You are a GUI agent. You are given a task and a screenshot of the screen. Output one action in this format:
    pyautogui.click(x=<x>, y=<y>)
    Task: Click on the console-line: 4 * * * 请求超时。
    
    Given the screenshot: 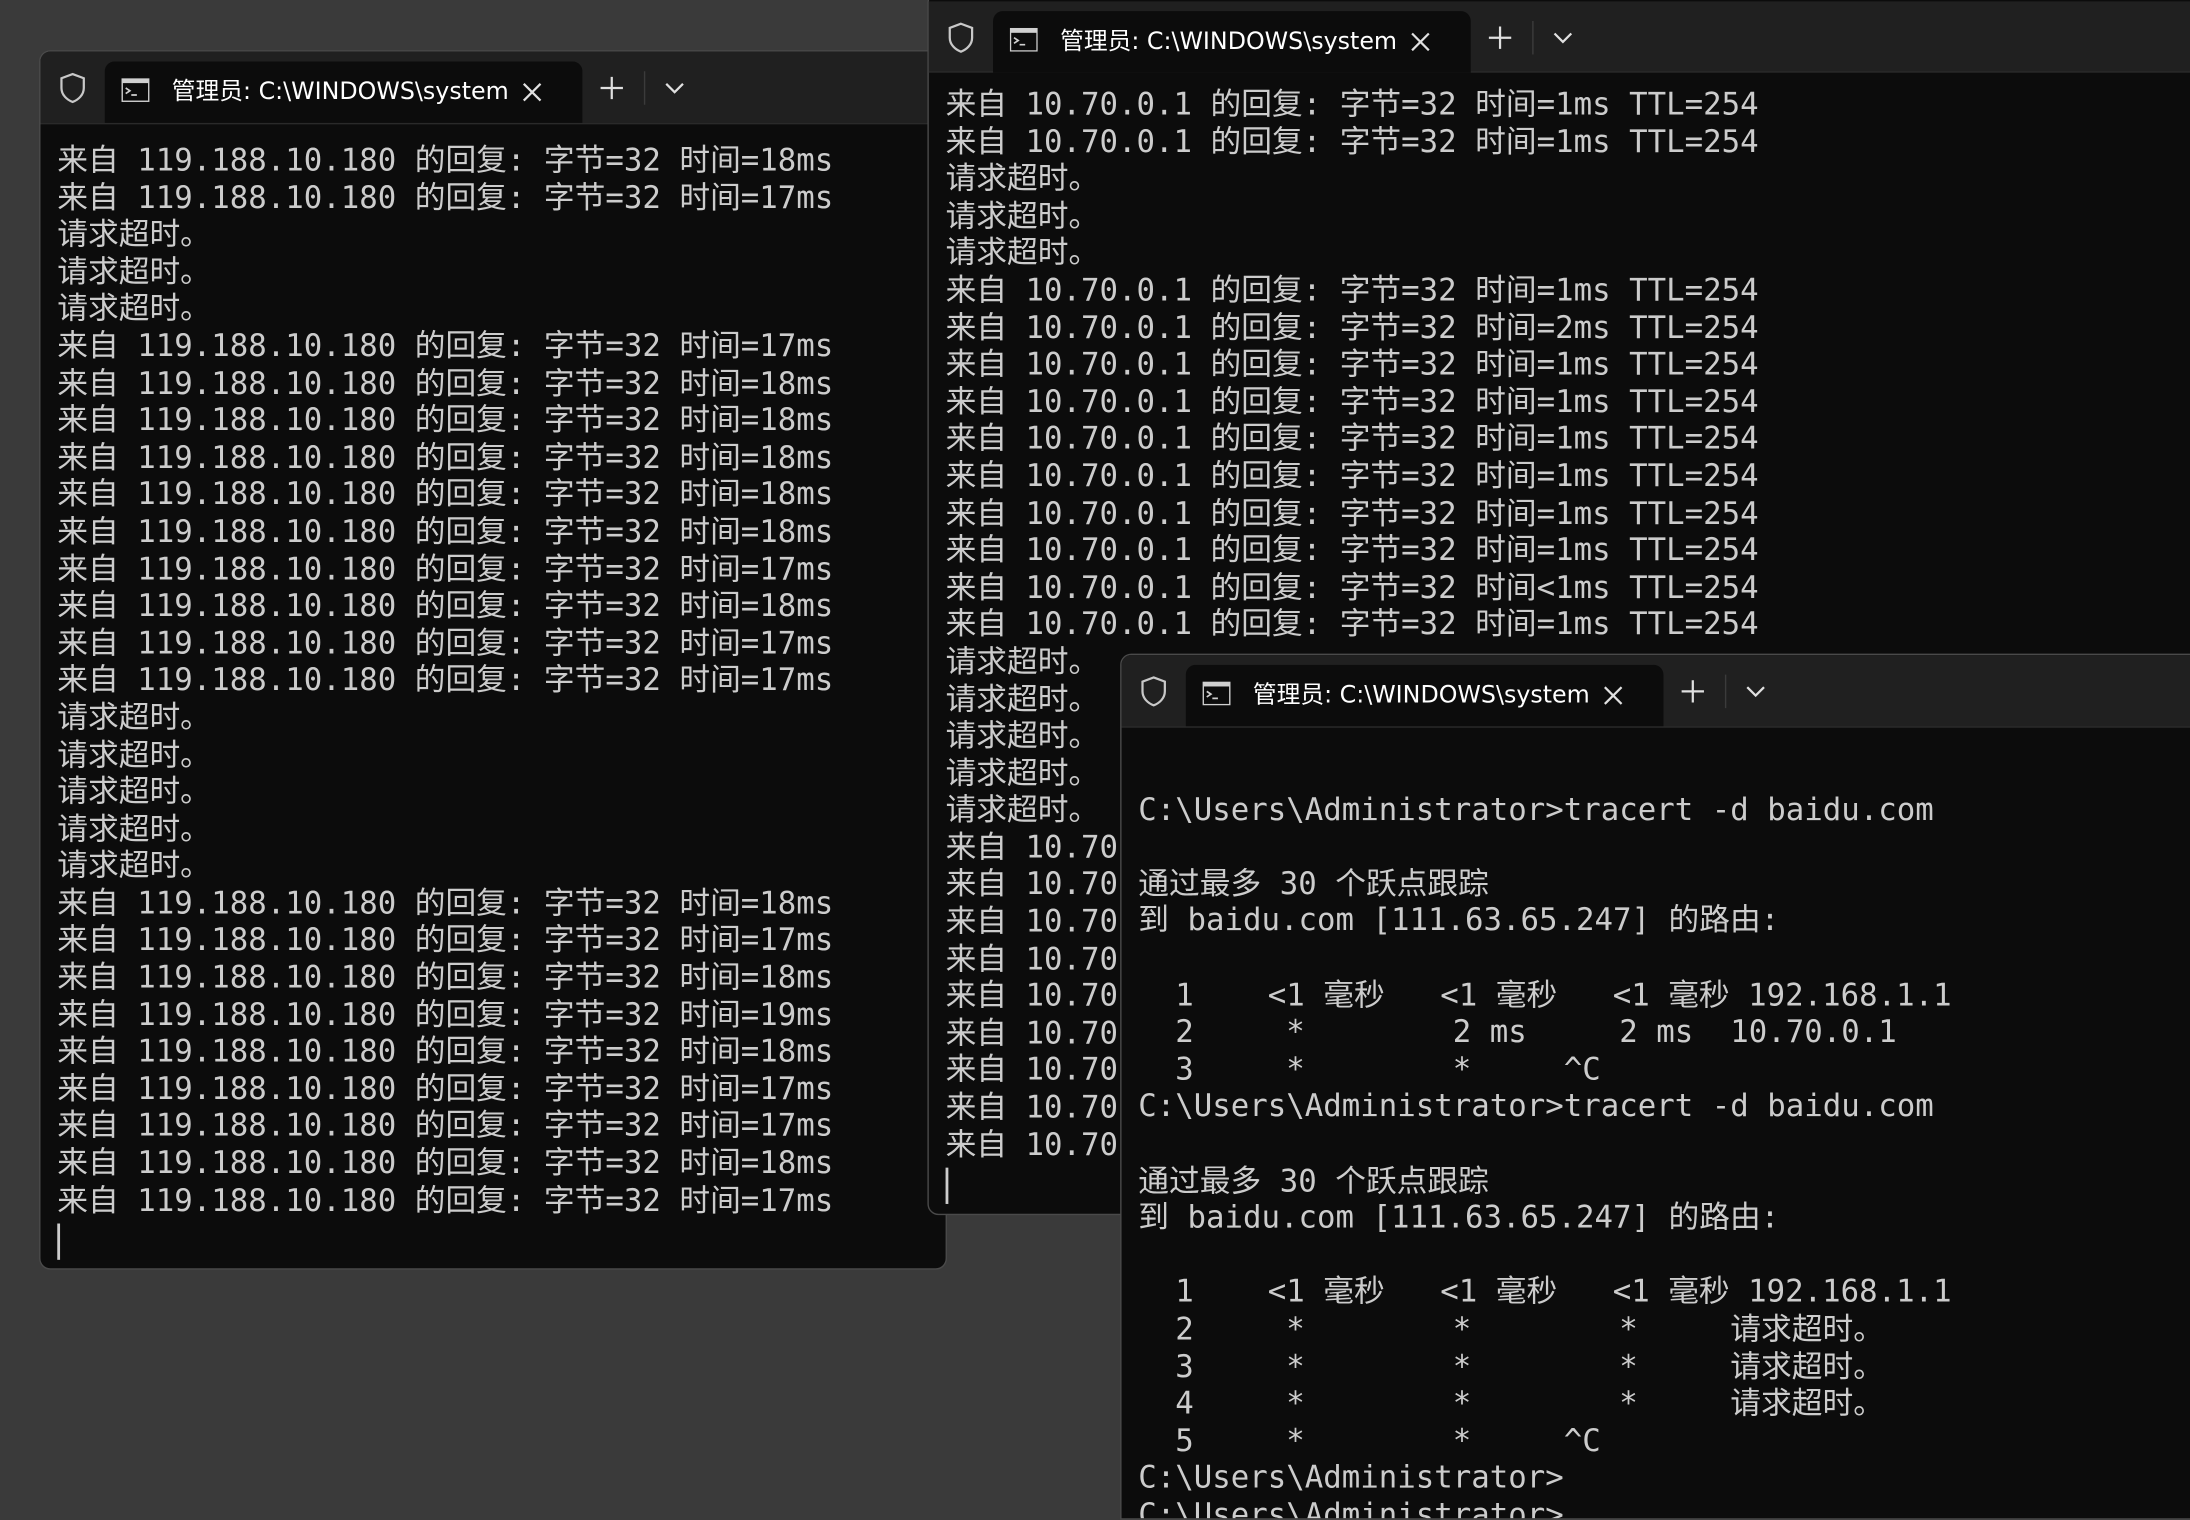 What is the action you would take?
    pyautogui.click(x=1511, y=1404)
    